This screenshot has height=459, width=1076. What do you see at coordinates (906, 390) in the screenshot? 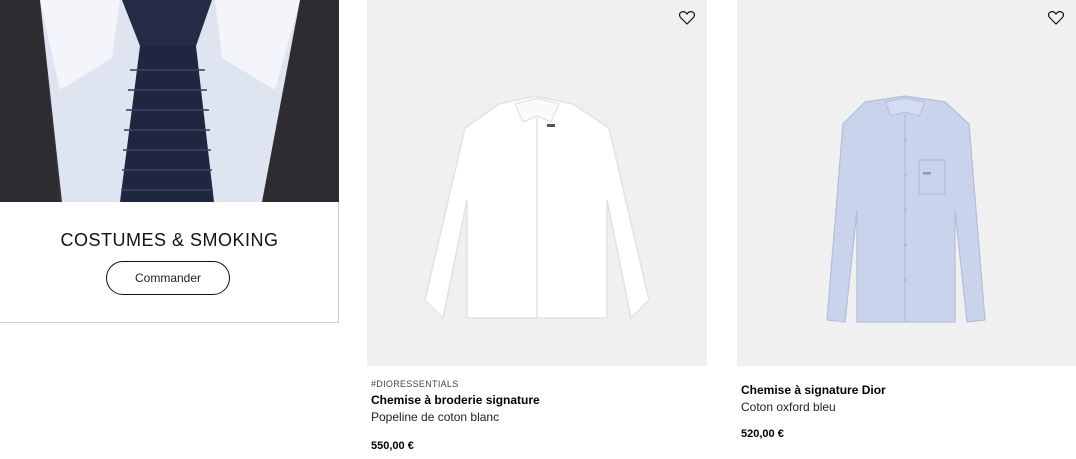
I see `product-name: Chemise à signature Dior` at bounding box center [906, 390].